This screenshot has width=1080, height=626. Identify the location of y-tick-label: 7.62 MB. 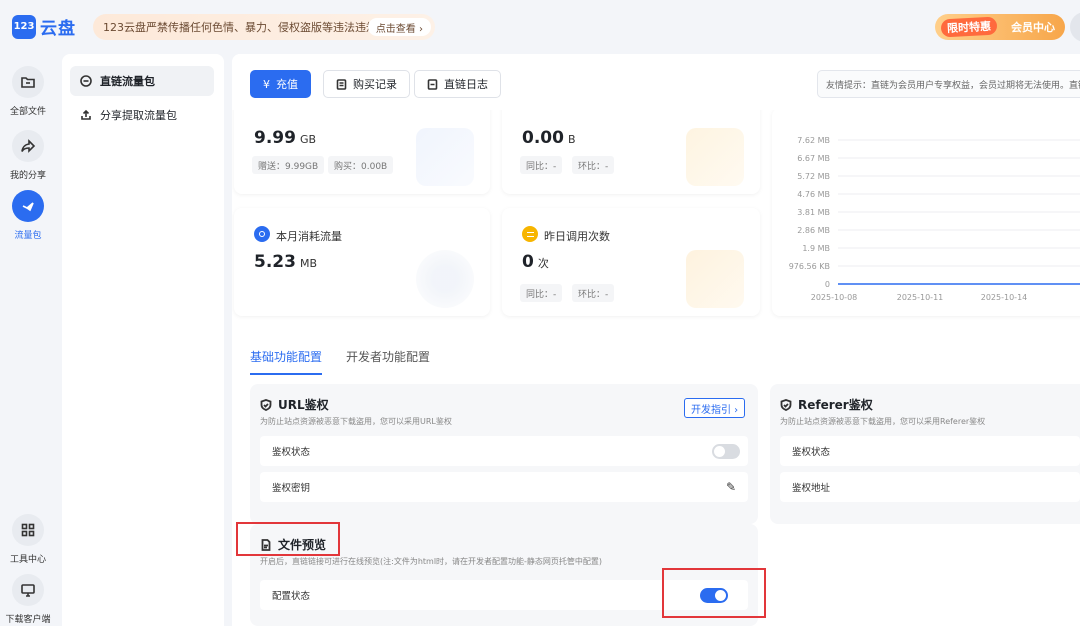
(813, 140).